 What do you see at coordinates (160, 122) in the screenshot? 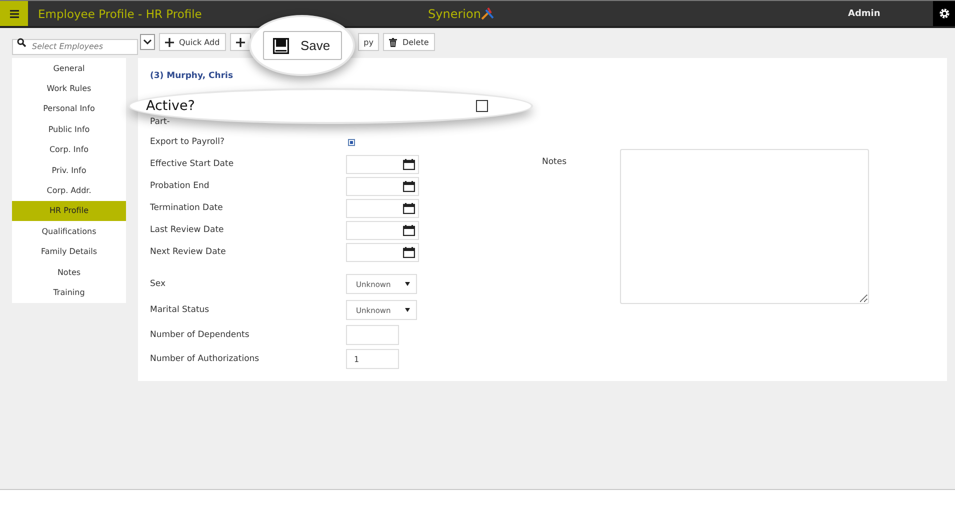
I see `field-label: Part-` at bounding box center [160, 122].